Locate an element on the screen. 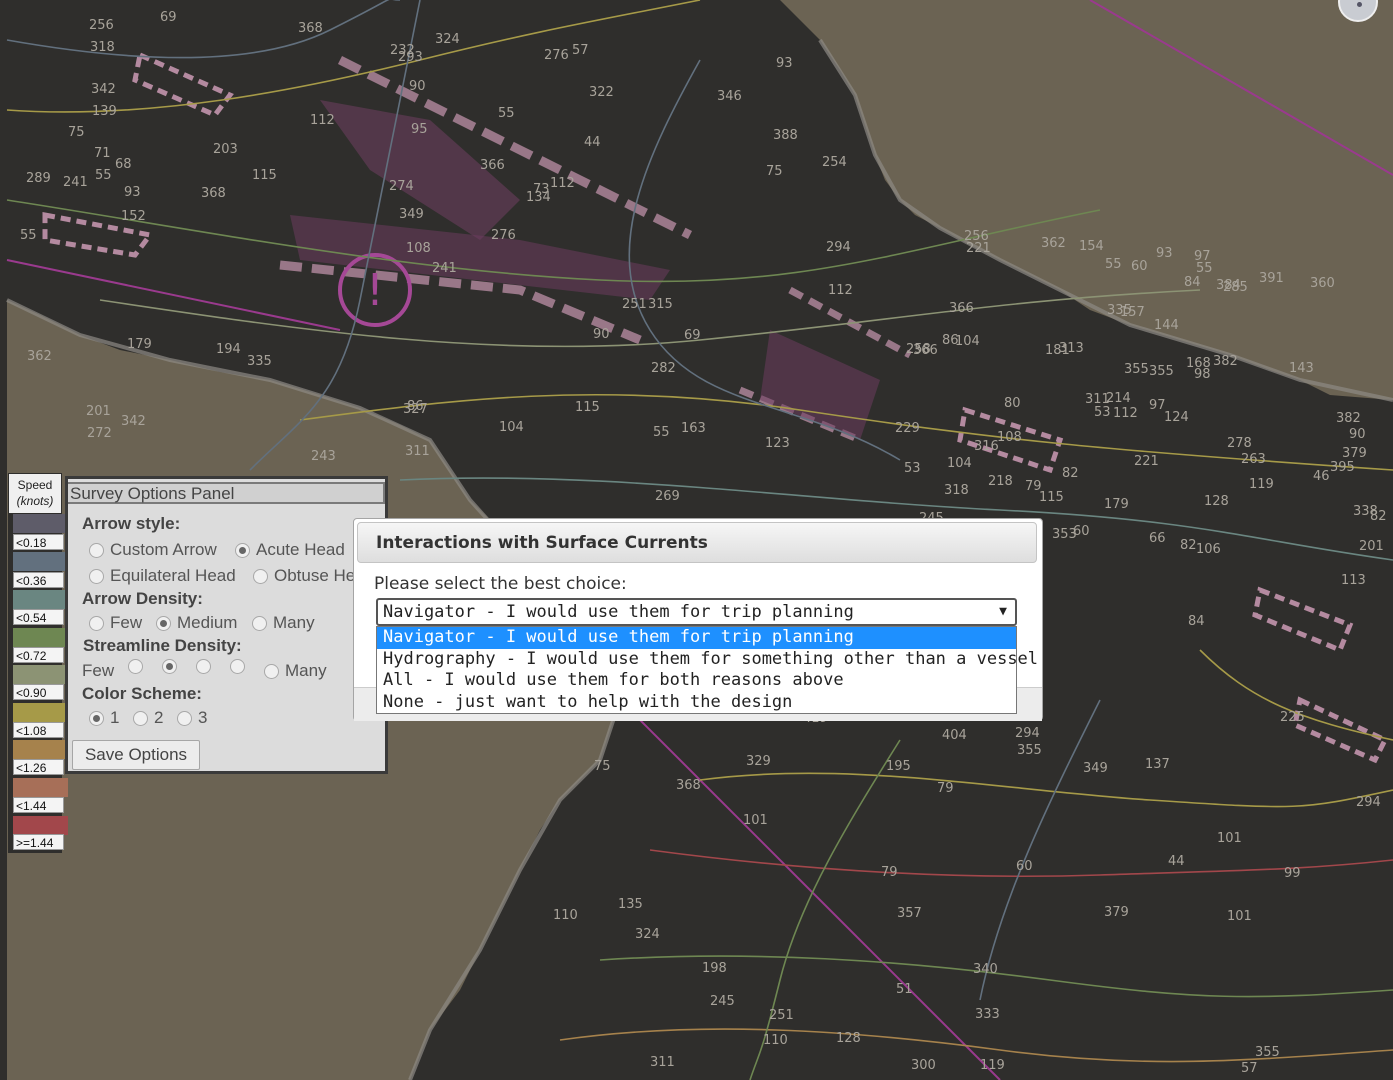  legend-label: <0.18 is located at coordinates (38, 542).